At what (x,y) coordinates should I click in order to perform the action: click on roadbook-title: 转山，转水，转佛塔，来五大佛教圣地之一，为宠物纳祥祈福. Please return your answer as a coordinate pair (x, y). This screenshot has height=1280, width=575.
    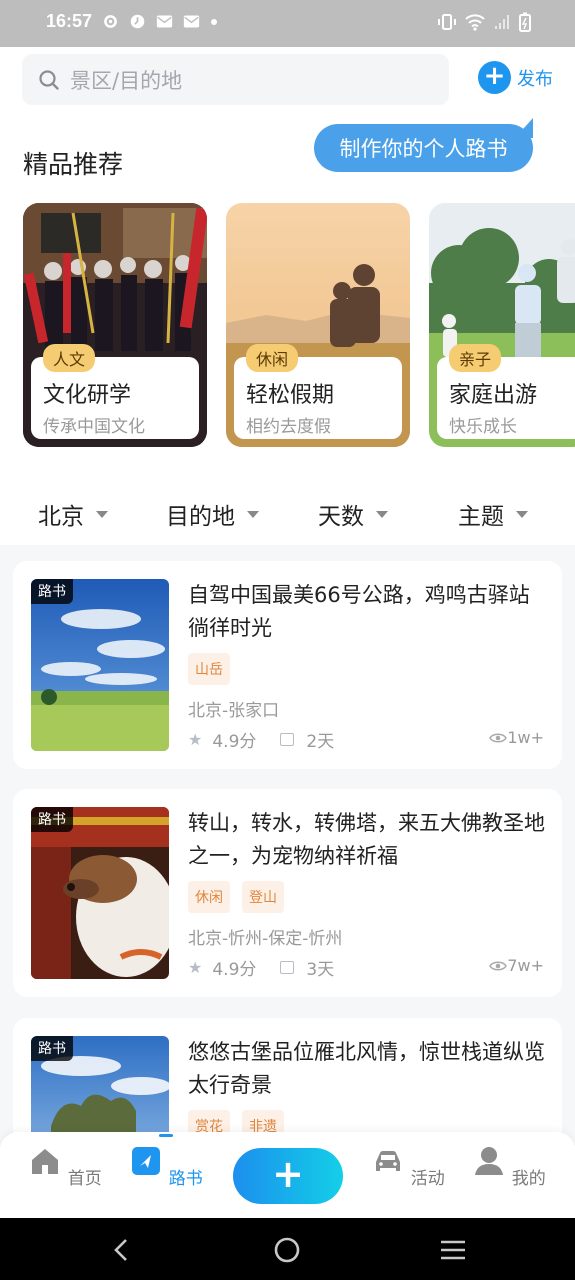
    Looking at the image, I should click on (366, 839).